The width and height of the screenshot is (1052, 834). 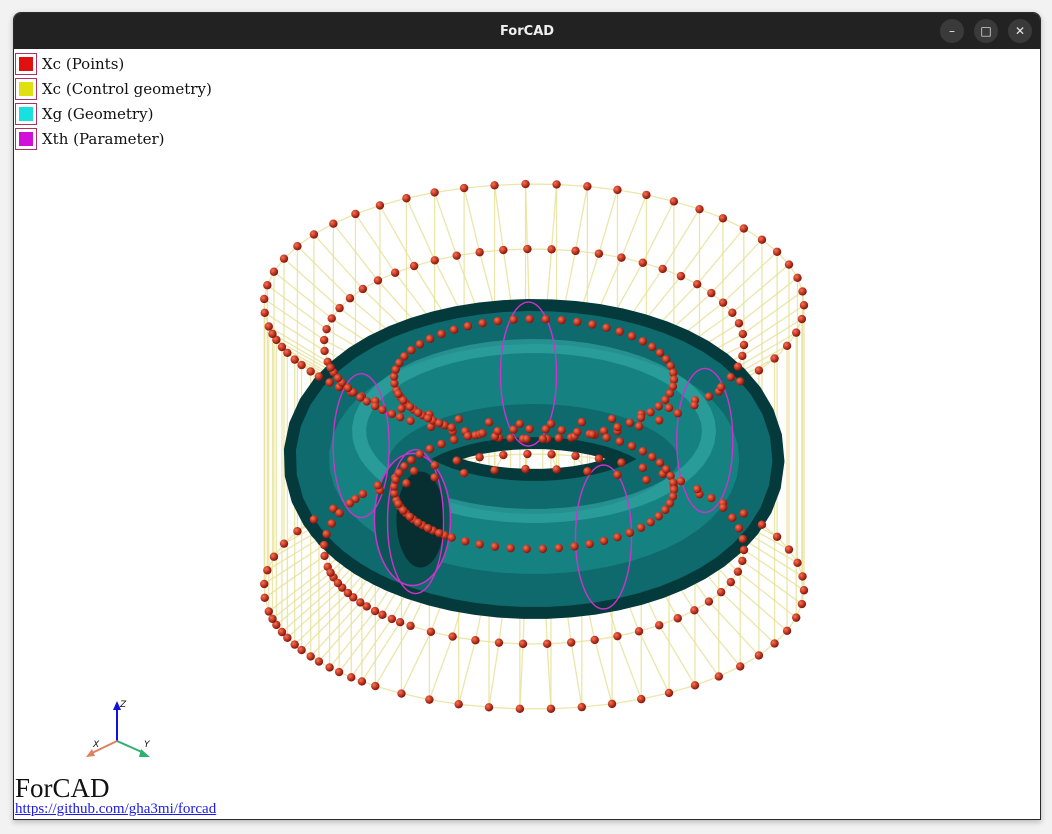 I want to click on points-swatch-icon, so click(x=26, y=63).